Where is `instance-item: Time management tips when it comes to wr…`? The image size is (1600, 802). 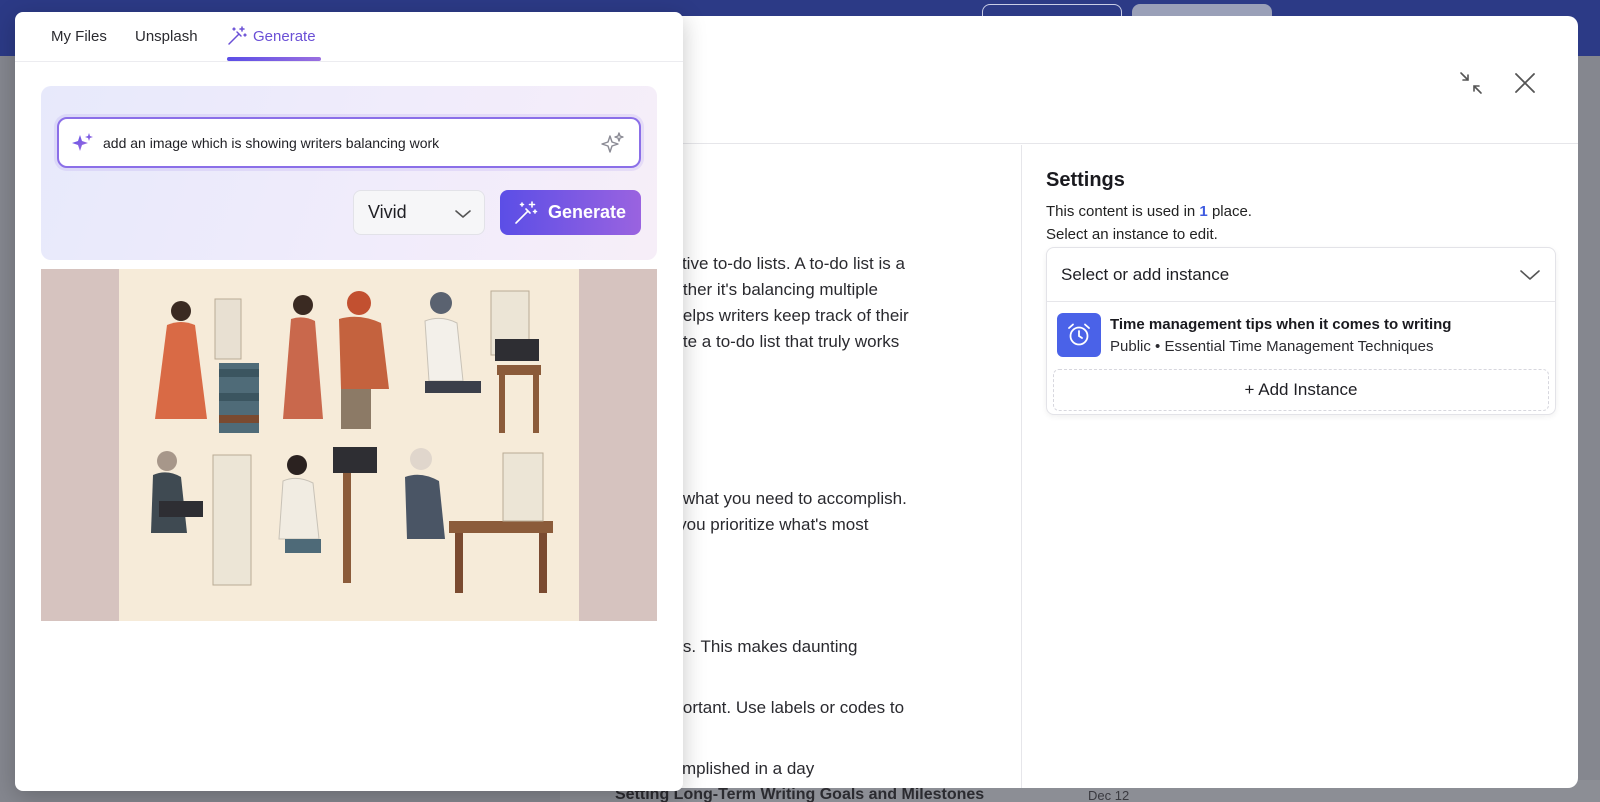 instance-item: Time management tips when it comes to wr… is located at coordinates (1302, 336).